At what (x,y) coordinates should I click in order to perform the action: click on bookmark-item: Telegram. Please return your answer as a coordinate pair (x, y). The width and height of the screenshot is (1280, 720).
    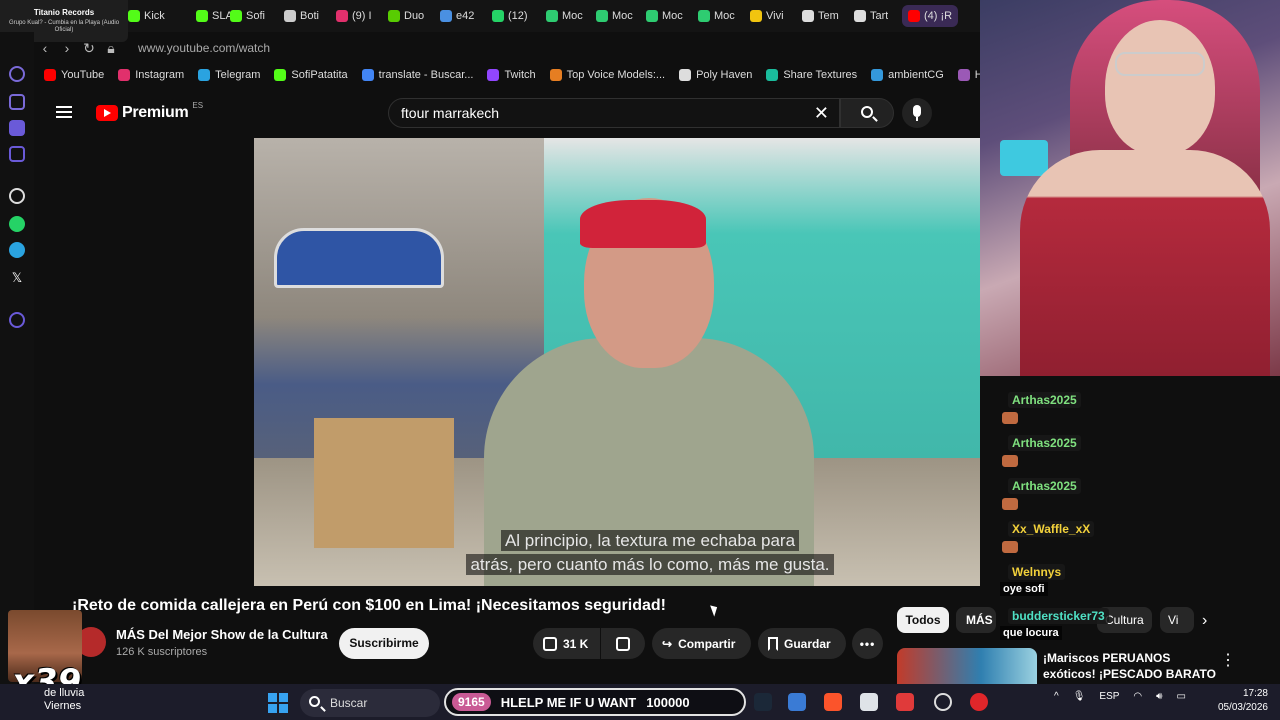
    Looking at the image, I should click on (229, 75).